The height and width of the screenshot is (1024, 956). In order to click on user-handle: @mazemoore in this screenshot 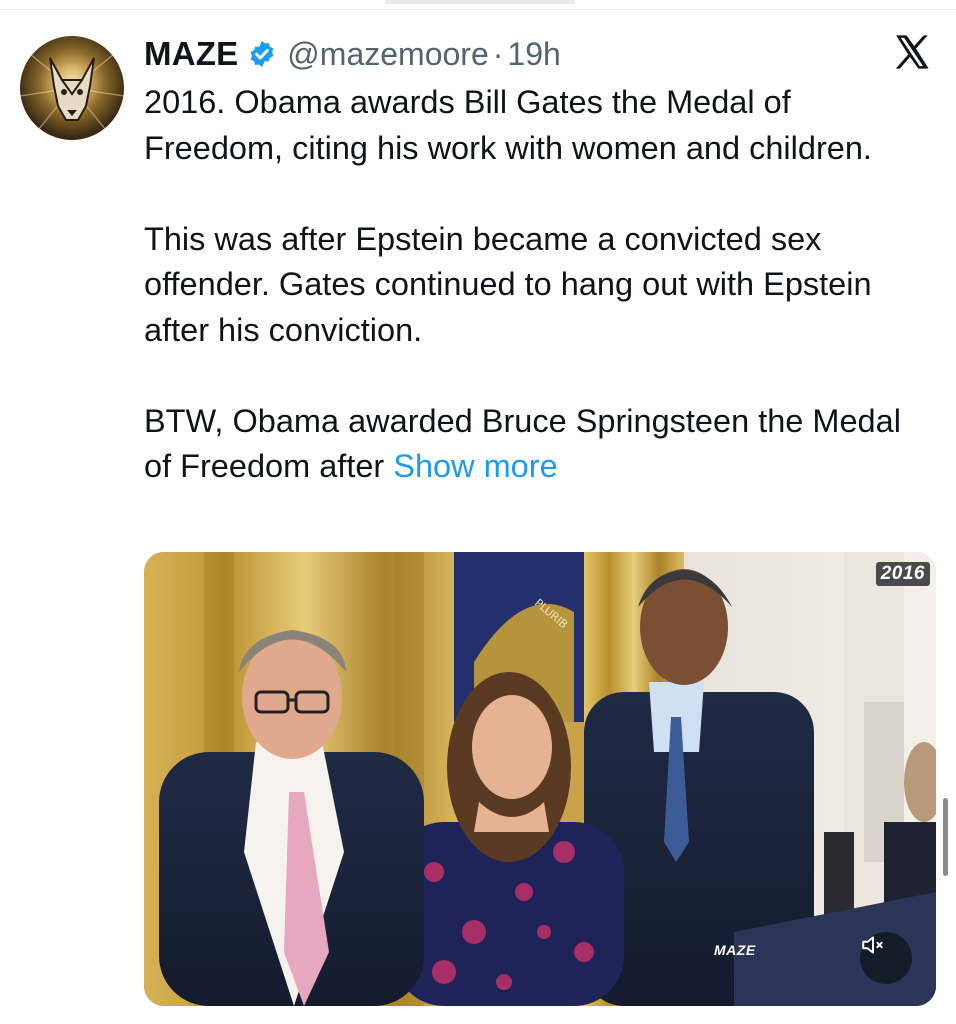, I will do `click(387, 54)`.